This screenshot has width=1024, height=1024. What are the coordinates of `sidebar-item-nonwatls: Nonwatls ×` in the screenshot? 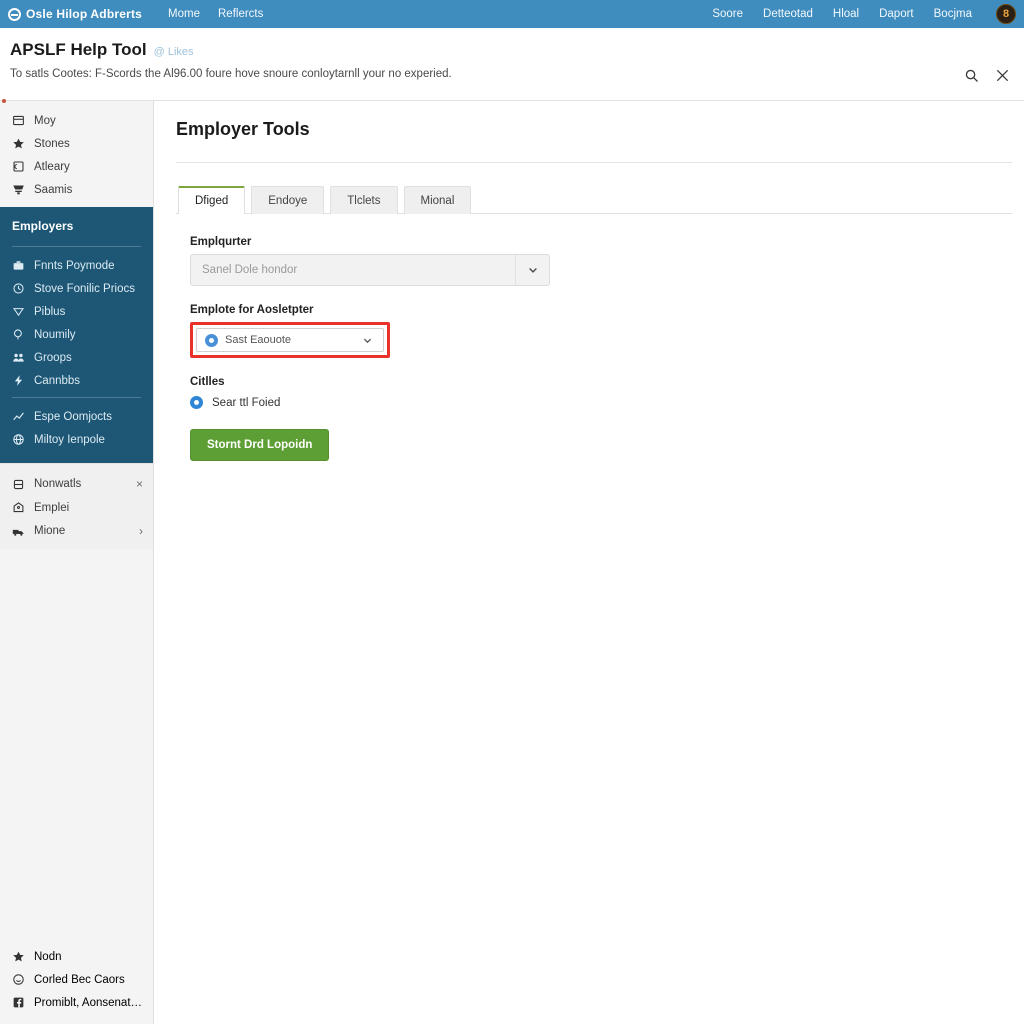 It's located at (76, 484).